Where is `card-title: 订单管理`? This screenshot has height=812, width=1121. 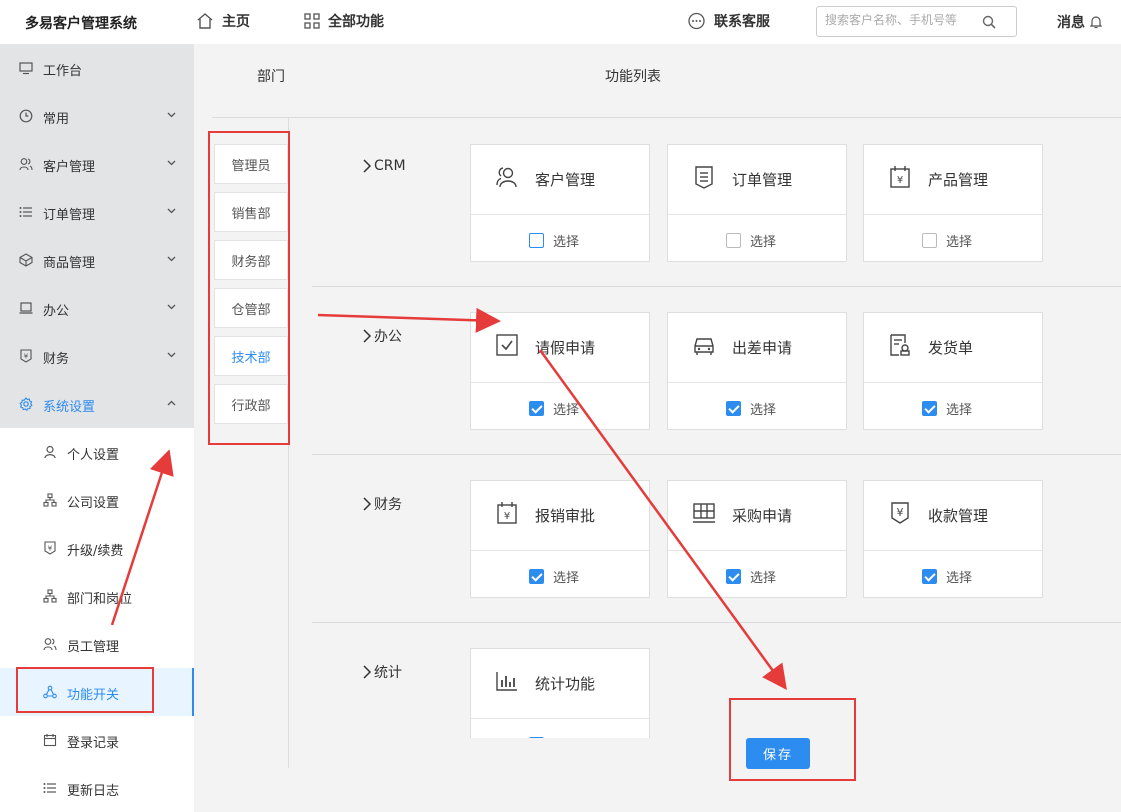
card-title: 订单管理 is located at coordinates (762, 180).